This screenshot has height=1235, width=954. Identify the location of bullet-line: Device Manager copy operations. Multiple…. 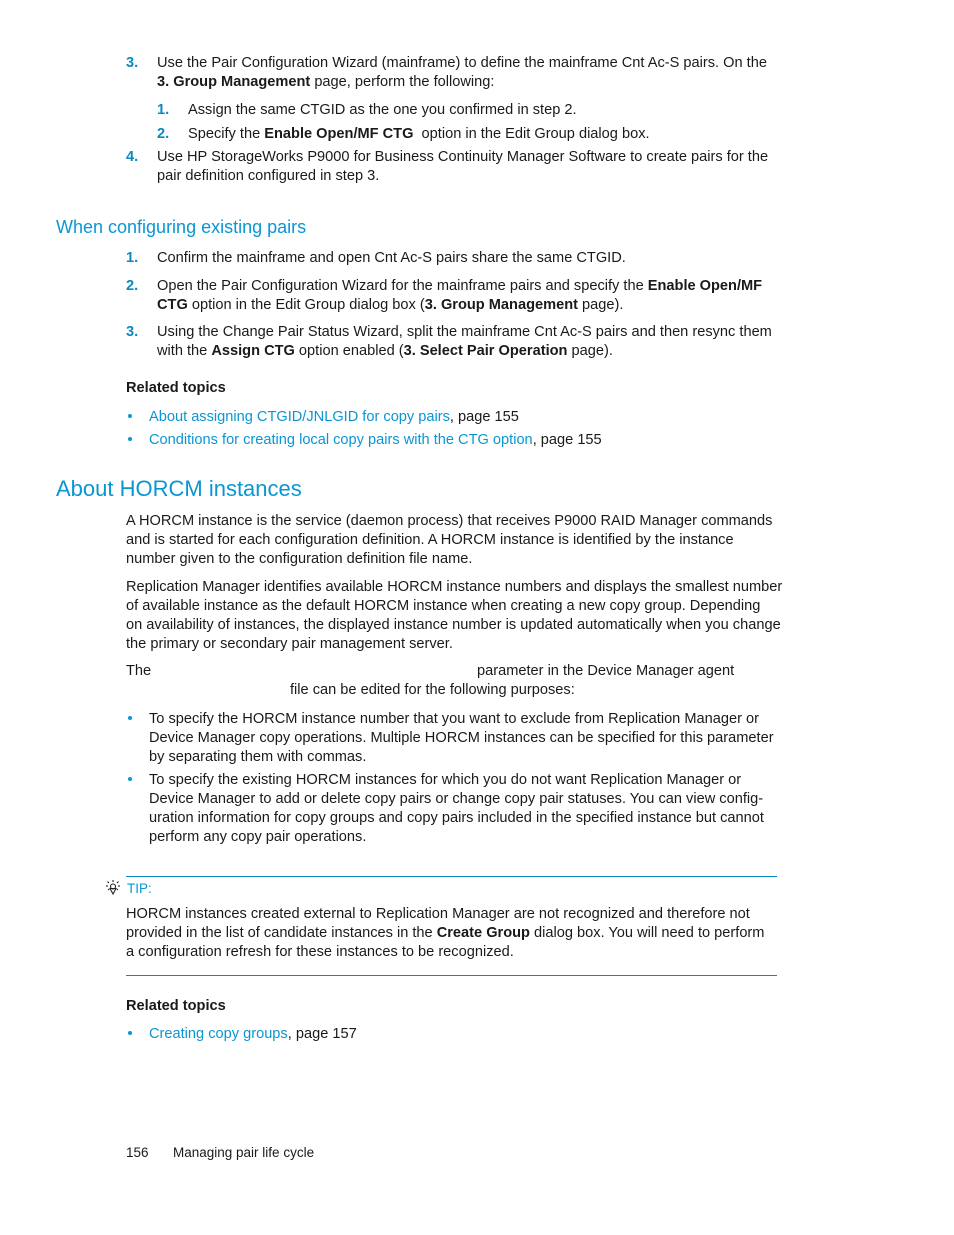
(461, 738).